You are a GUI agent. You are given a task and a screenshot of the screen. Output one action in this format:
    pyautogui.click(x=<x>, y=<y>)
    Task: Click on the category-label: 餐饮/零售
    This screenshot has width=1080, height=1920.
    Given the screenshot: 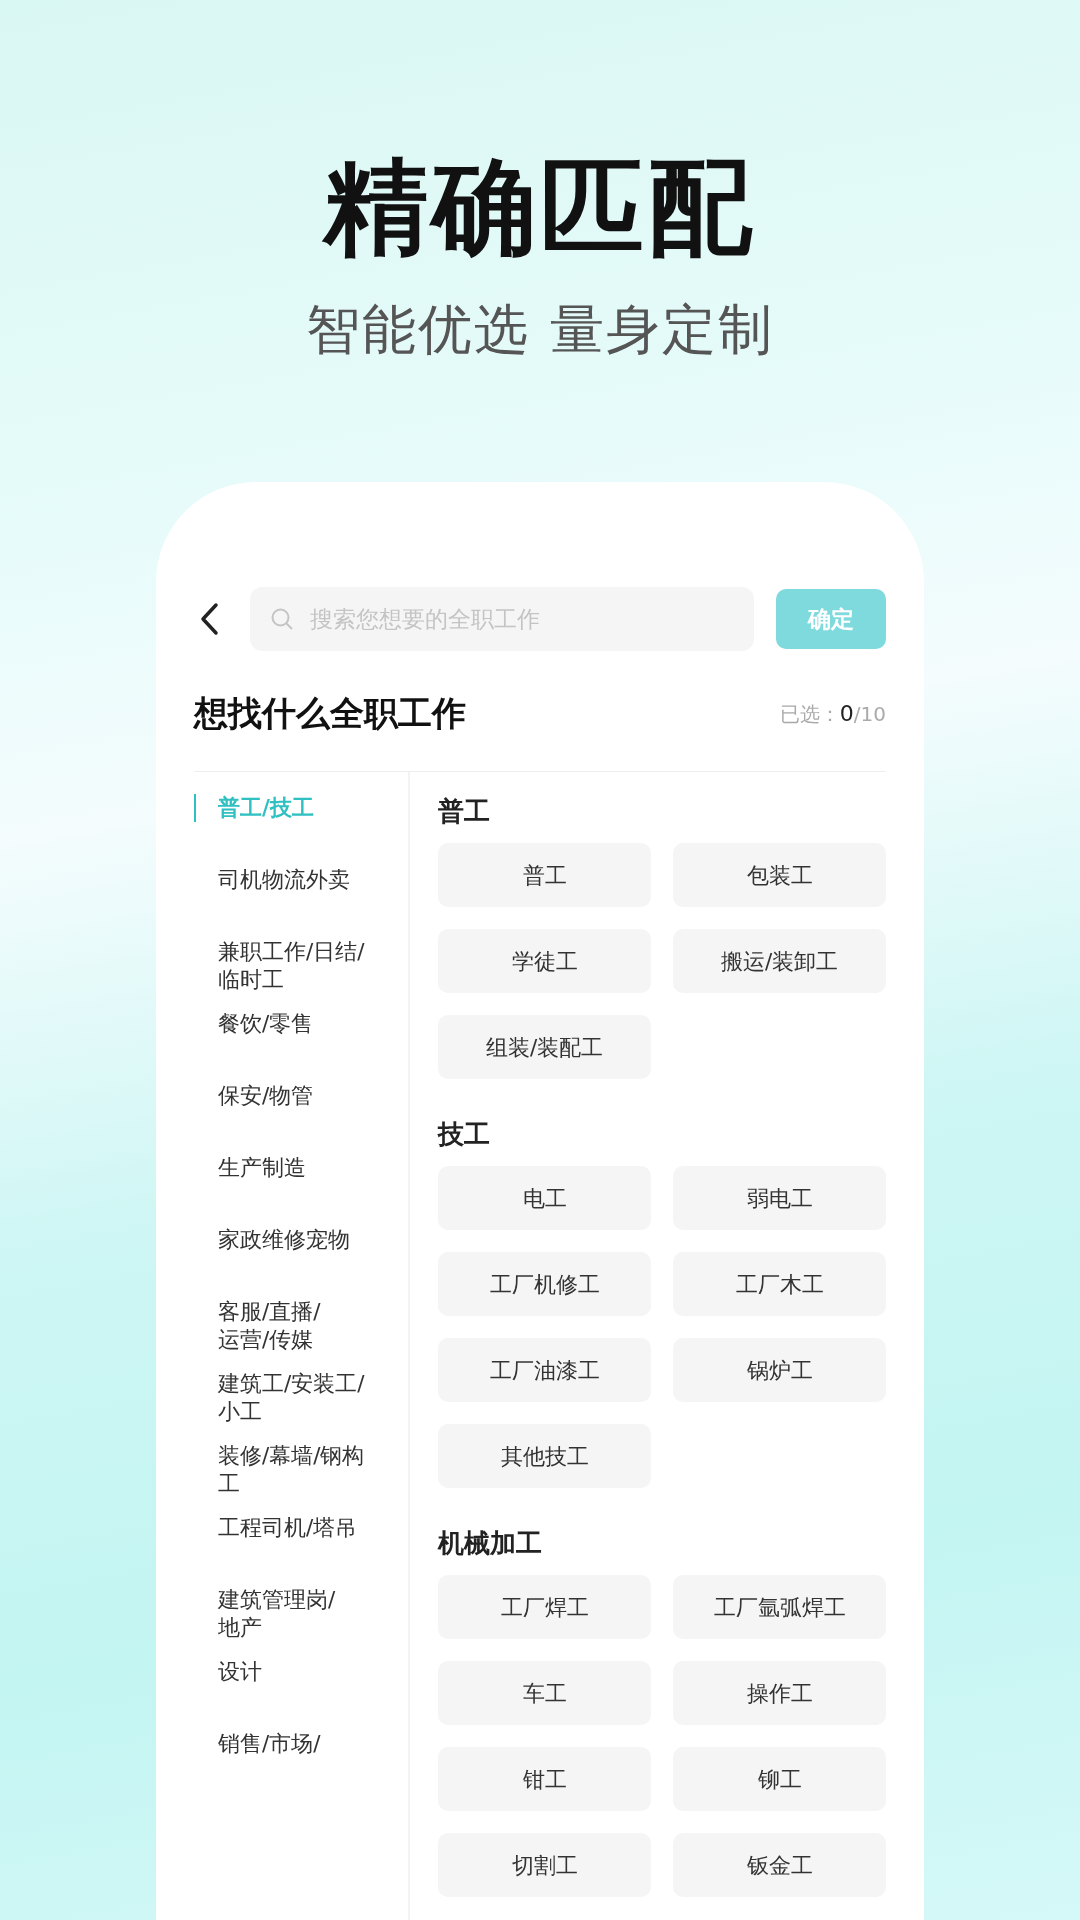 What is the action you would take?
    pyautogui.click(x=266, y=1024)
    